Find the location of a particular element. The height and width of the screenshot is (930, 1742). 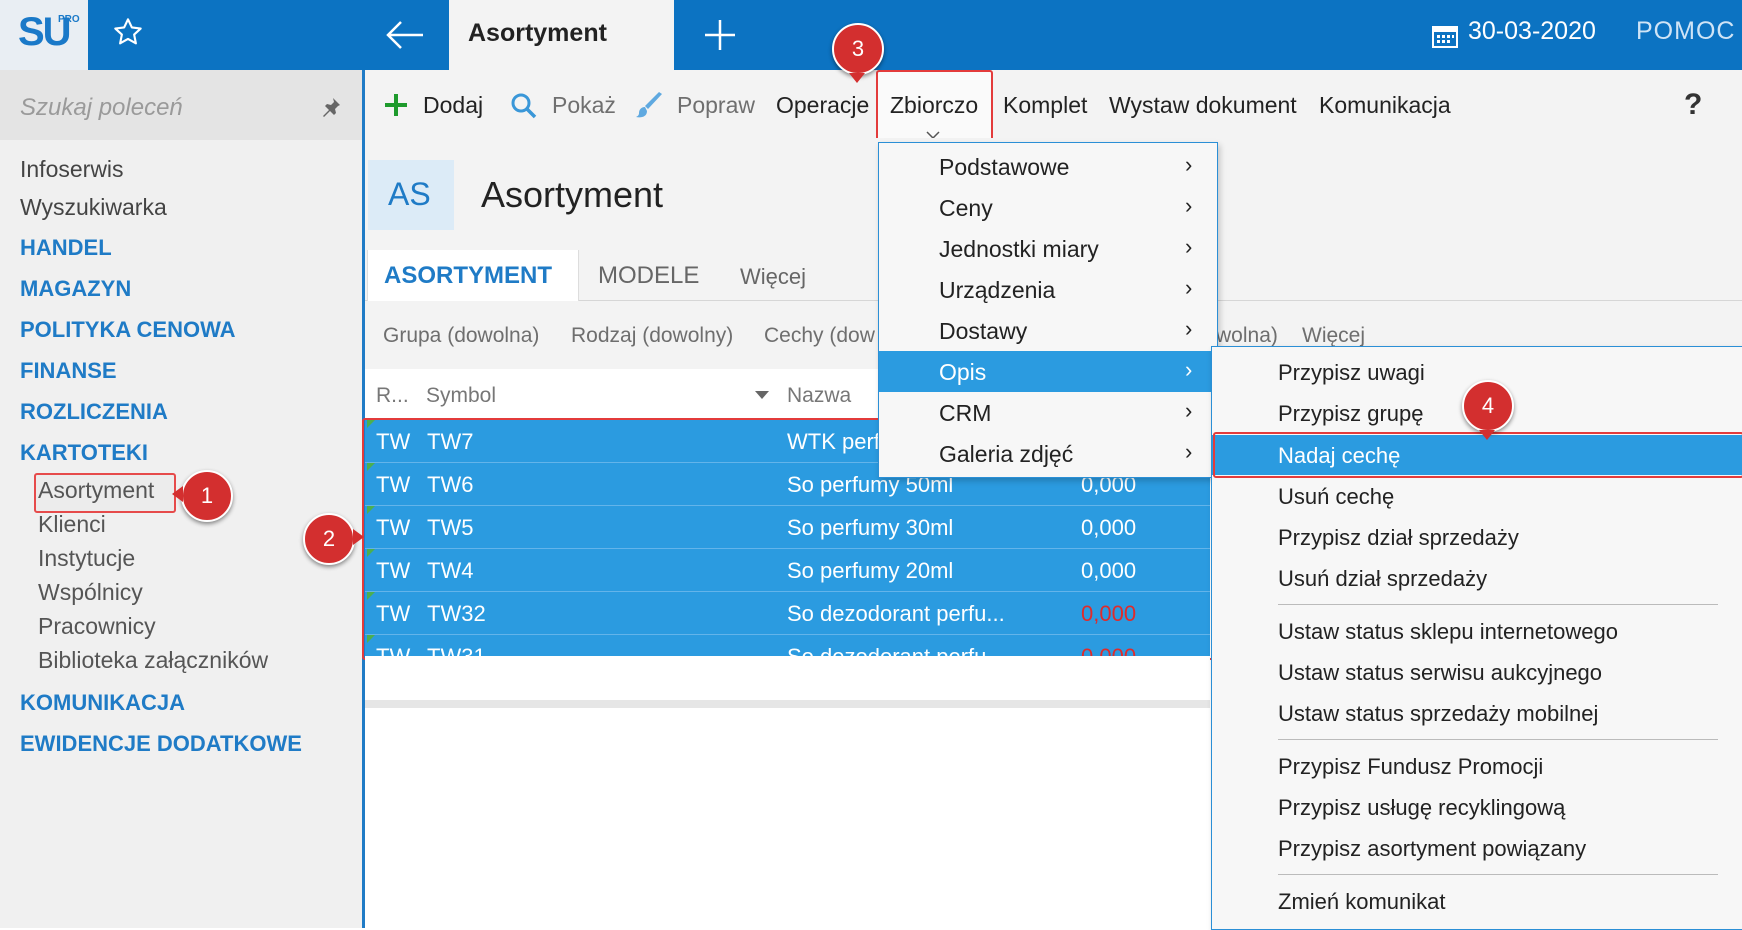

search-icon is located at coordinates (524, 108).